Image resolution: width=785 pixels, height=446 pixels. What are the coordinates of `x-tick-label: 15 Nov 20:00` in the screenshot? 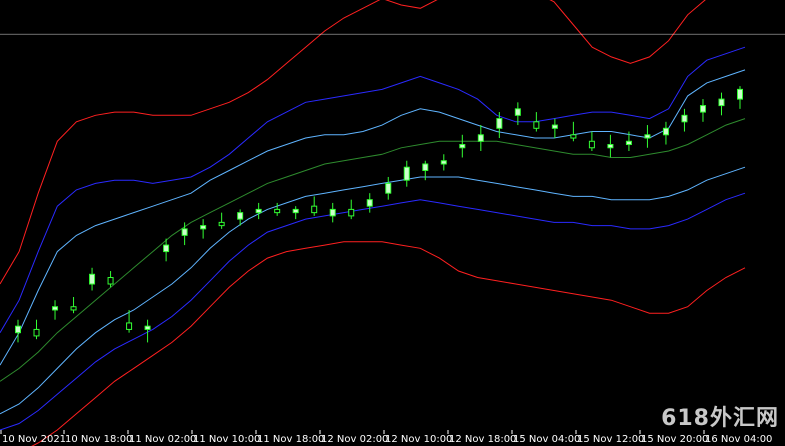 It's located at (674, 439).